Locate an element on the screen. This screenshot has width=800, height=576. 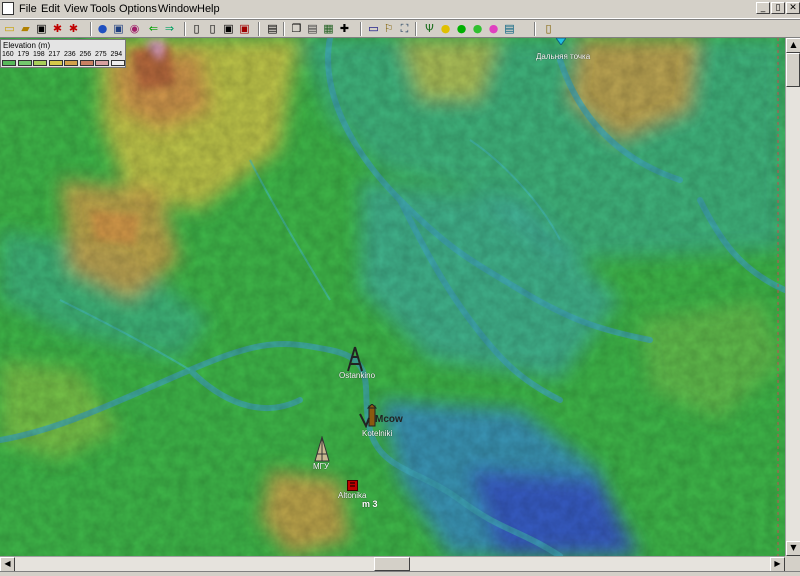
scroll-up-button: ▲ is located at coordinates (793, 45).